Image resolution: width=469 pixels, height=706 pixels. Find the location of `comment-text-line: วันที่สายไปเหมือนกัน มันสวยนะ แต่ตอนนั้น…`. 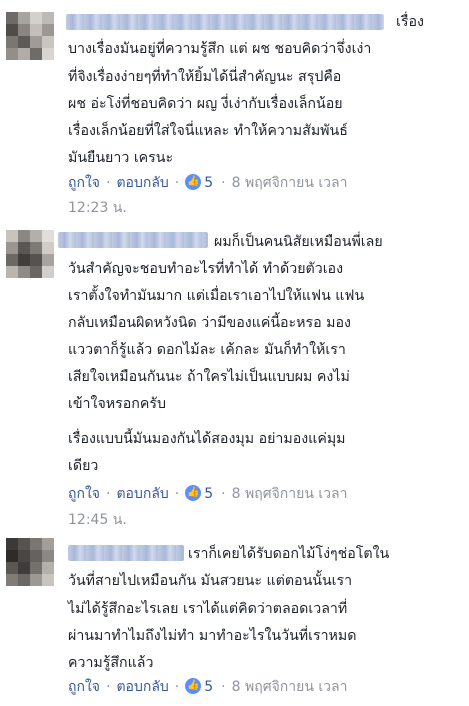

comment-text-line: วันที่สายไปเหมือนกัน มันสวยนะ แต่ตอนนั้น… is located at coordinates (210, 581).